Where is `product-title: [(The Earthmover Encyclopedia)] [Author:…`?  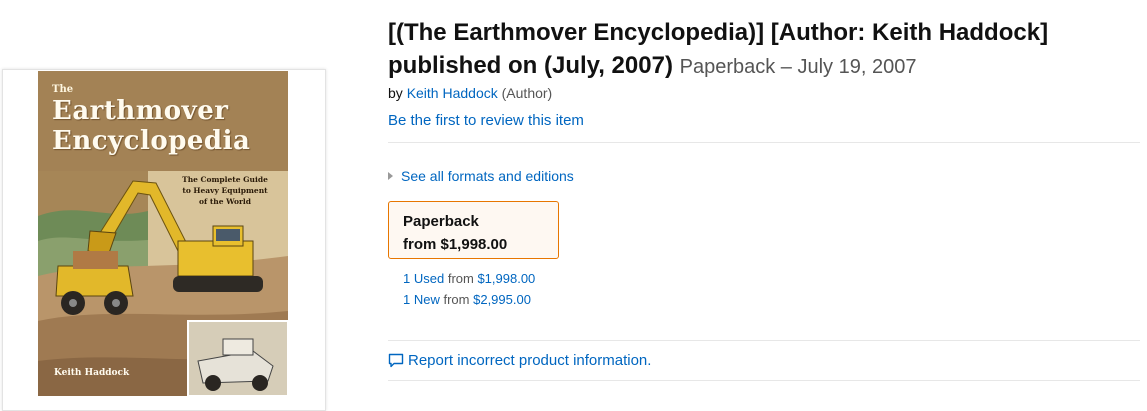
product-title: [(The Earthmover Encyclopedia)] [Author:… is located at coordinates (763, 50).